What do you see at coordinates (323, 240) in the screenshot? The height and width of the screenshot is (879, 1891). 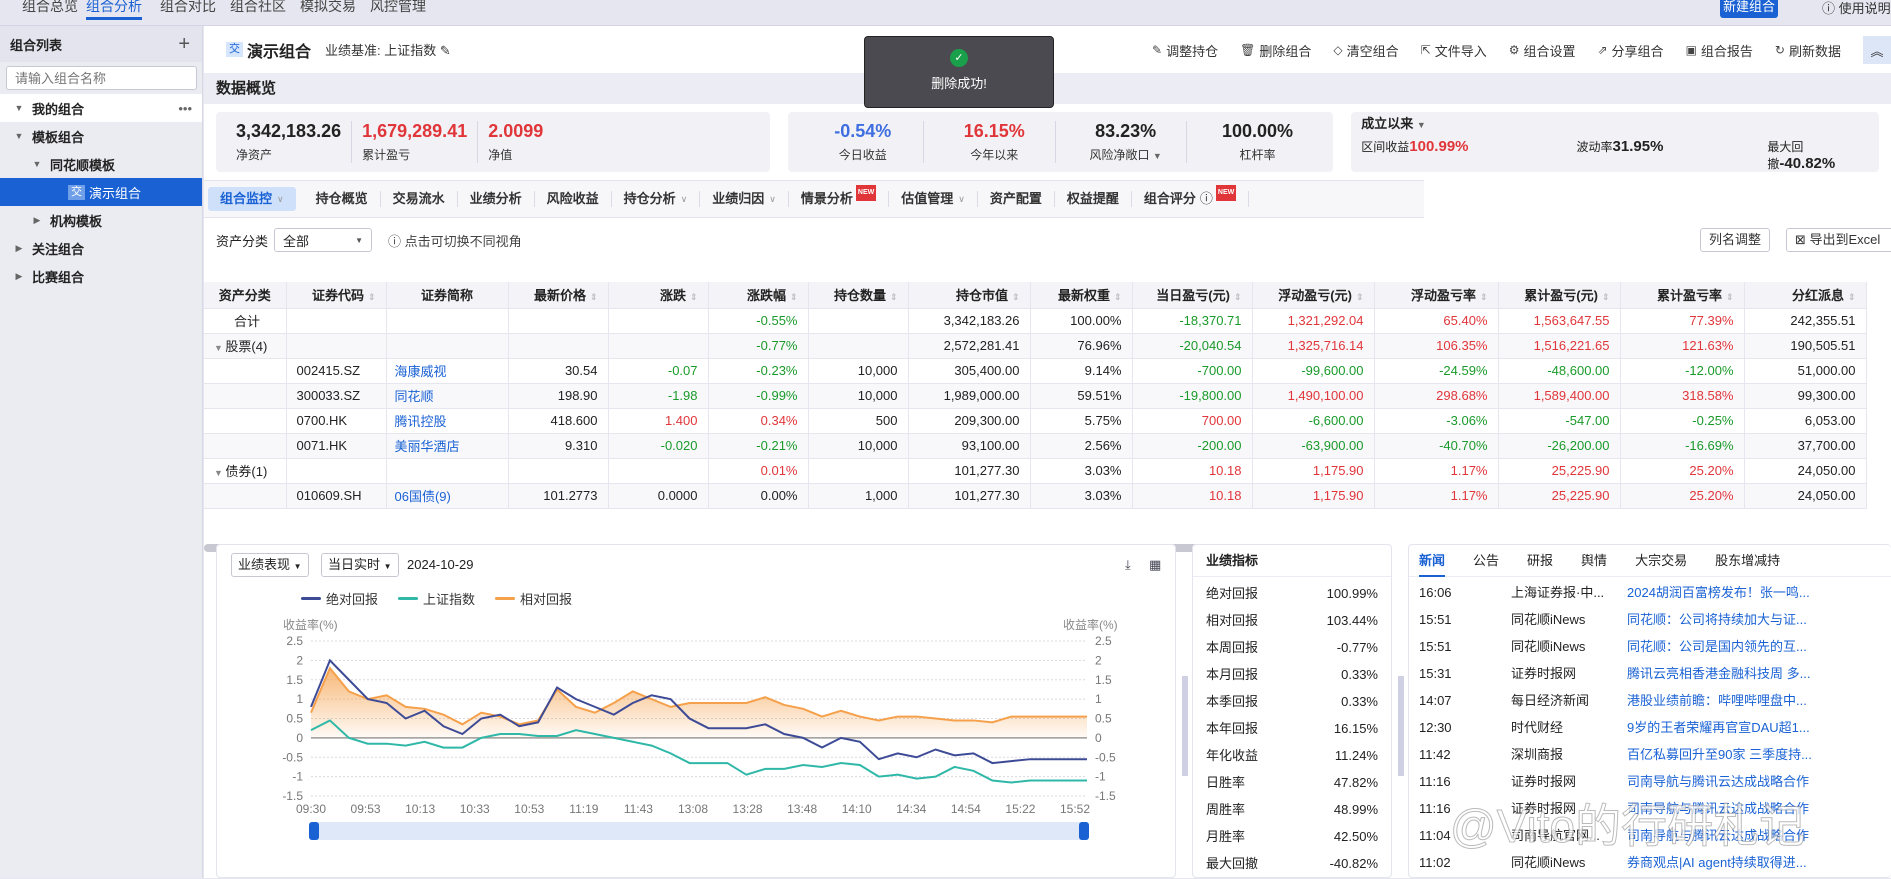 I see `asset-class-select: 全部▼` at bounding box center [323, 240].